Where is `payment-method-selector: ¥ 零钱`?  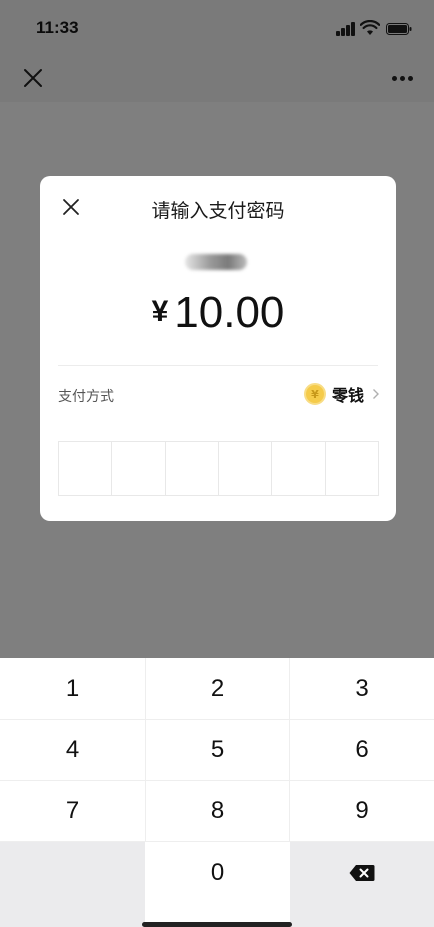
payment-method-selector: ¥ 零钱 is located at coordinates (341, 394).